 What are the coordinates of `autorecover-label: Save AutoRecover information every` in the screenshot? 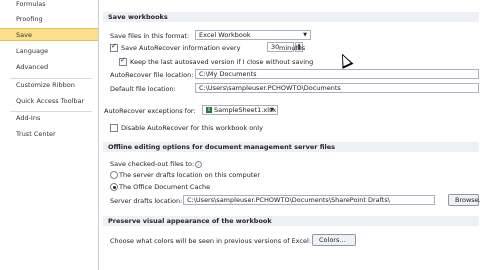 It's located at (181, 48).